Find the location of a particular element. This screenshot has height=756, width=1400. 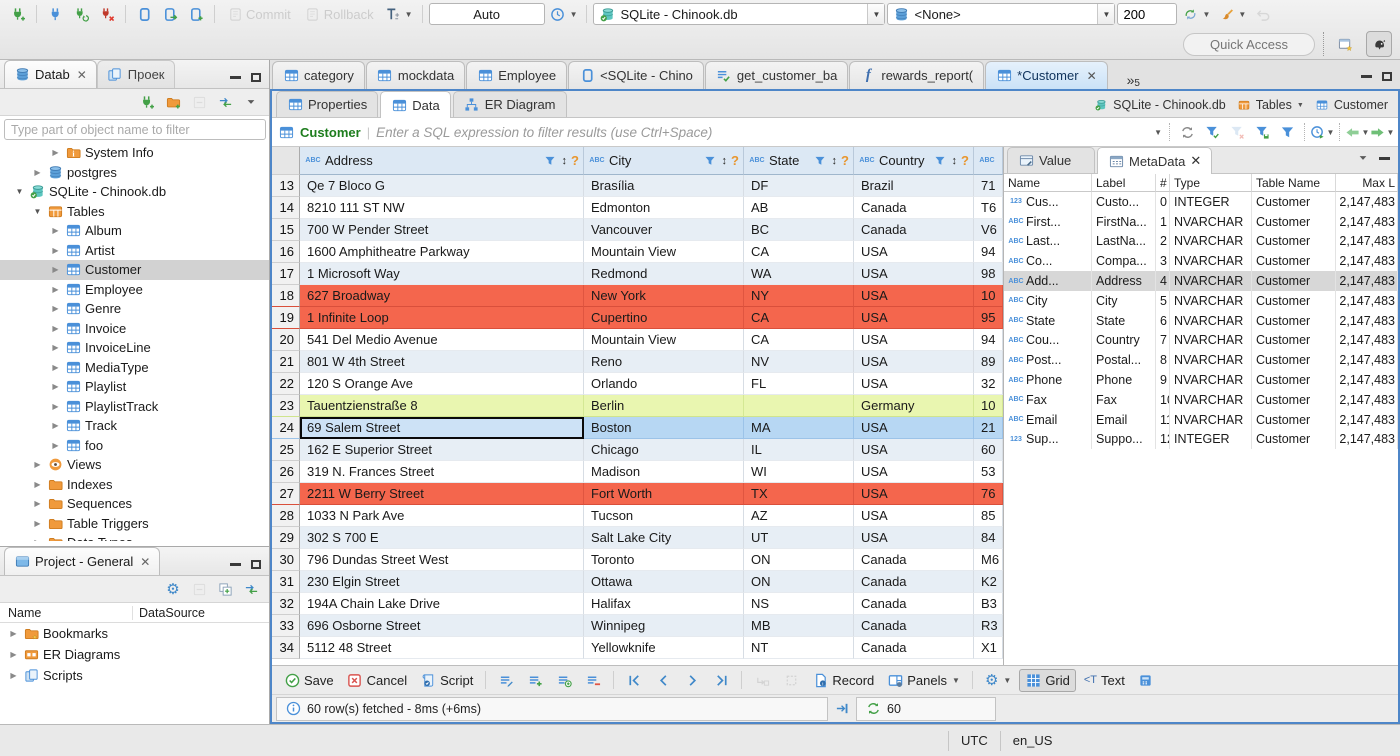

fetch-count-box: 60 is located at coordinates (926, 708).